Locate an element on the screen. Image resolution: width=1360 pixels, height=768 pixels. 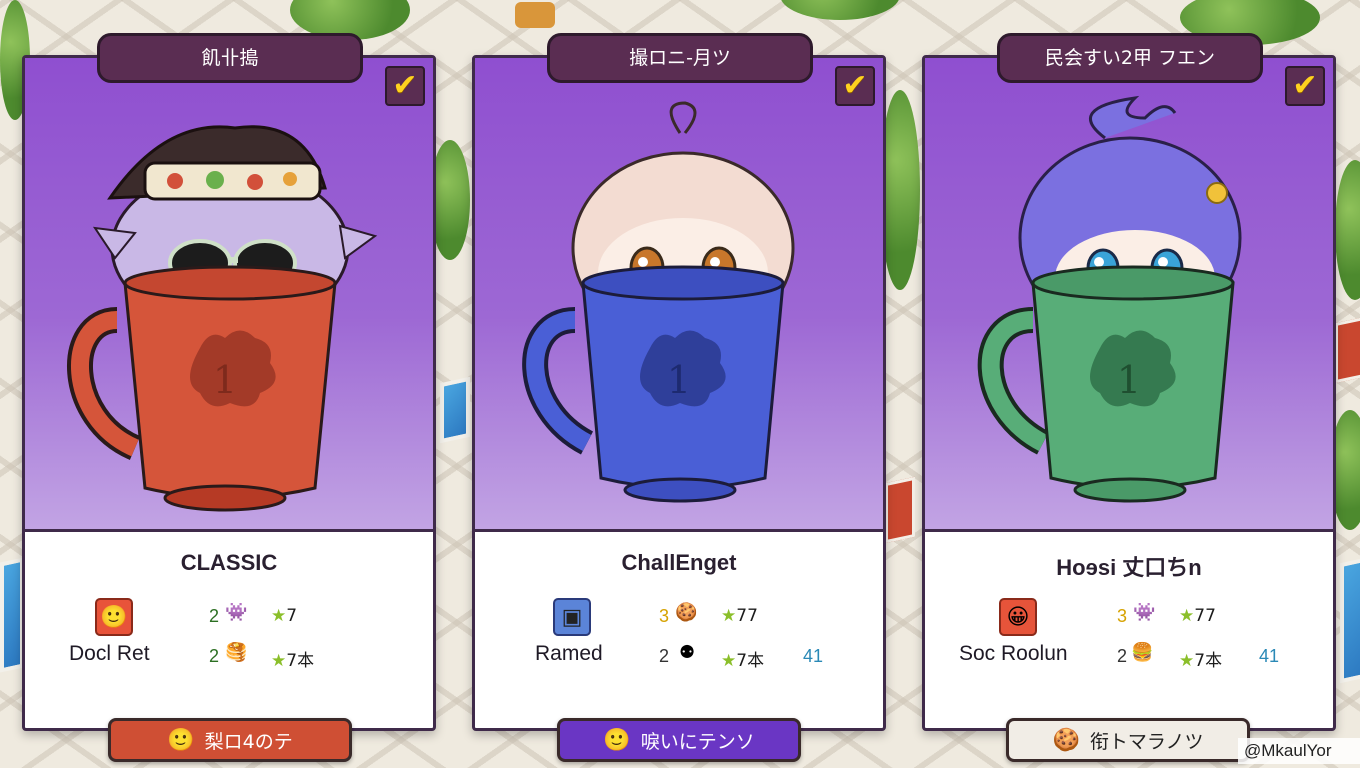
game-mode-label: CLASSIC is located at coordinates (229, 562).